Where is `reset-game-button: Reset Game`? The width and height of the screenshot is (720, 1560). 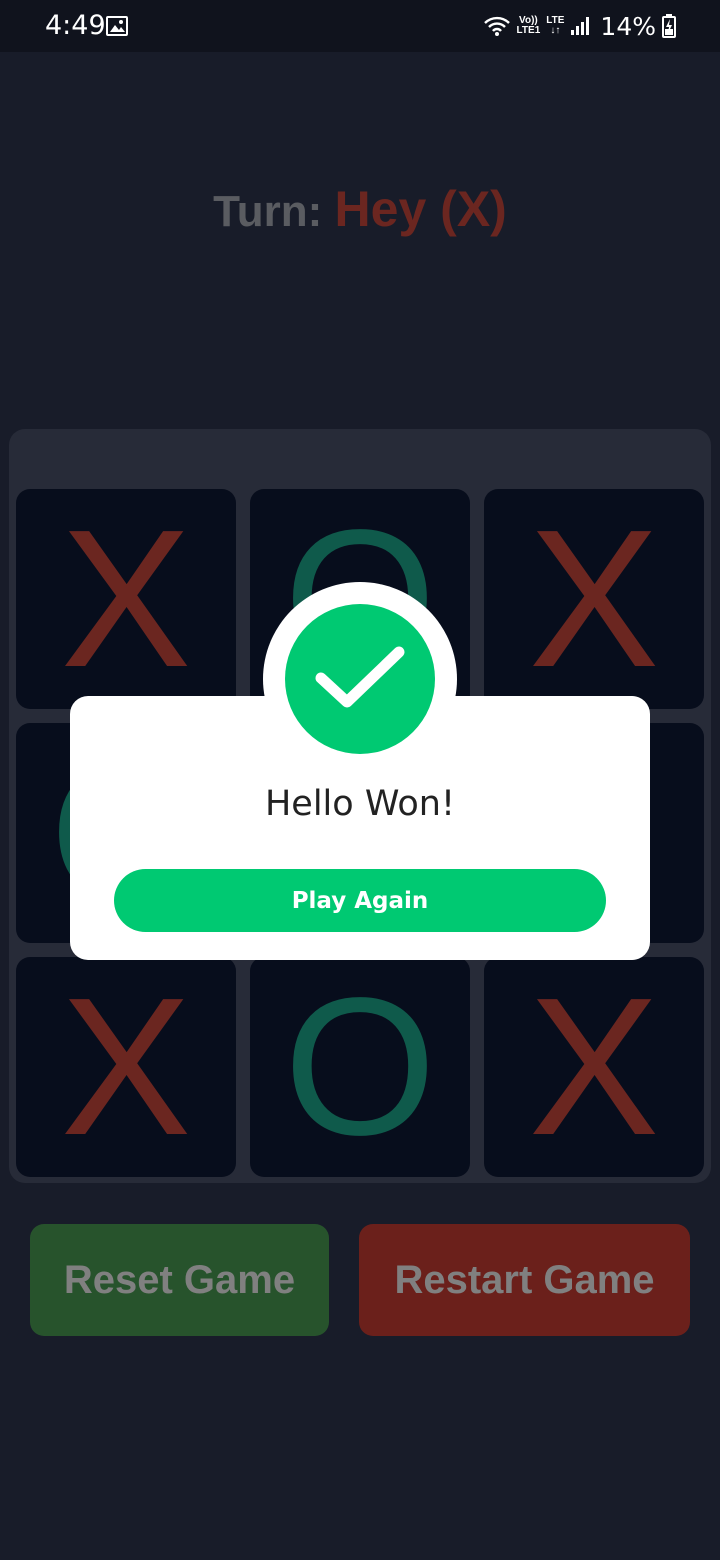 reset-game-button: Reset Game is located at coordinates (179, 1280).